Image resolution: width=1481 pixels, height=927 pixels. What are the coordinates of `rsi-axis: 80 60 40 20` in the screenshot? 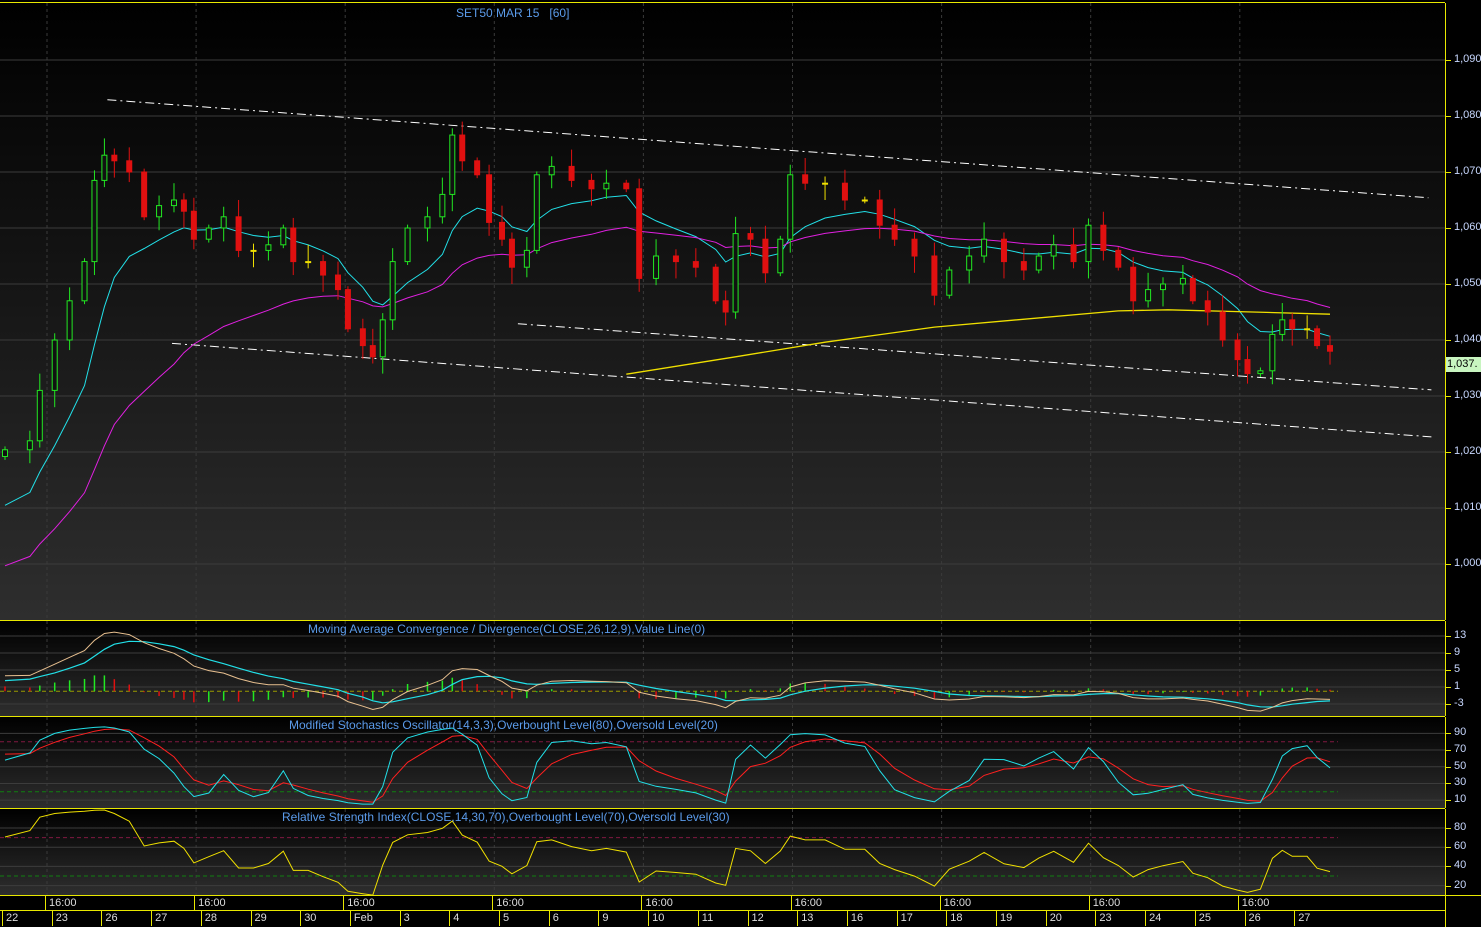 It's located at (1463, 852).